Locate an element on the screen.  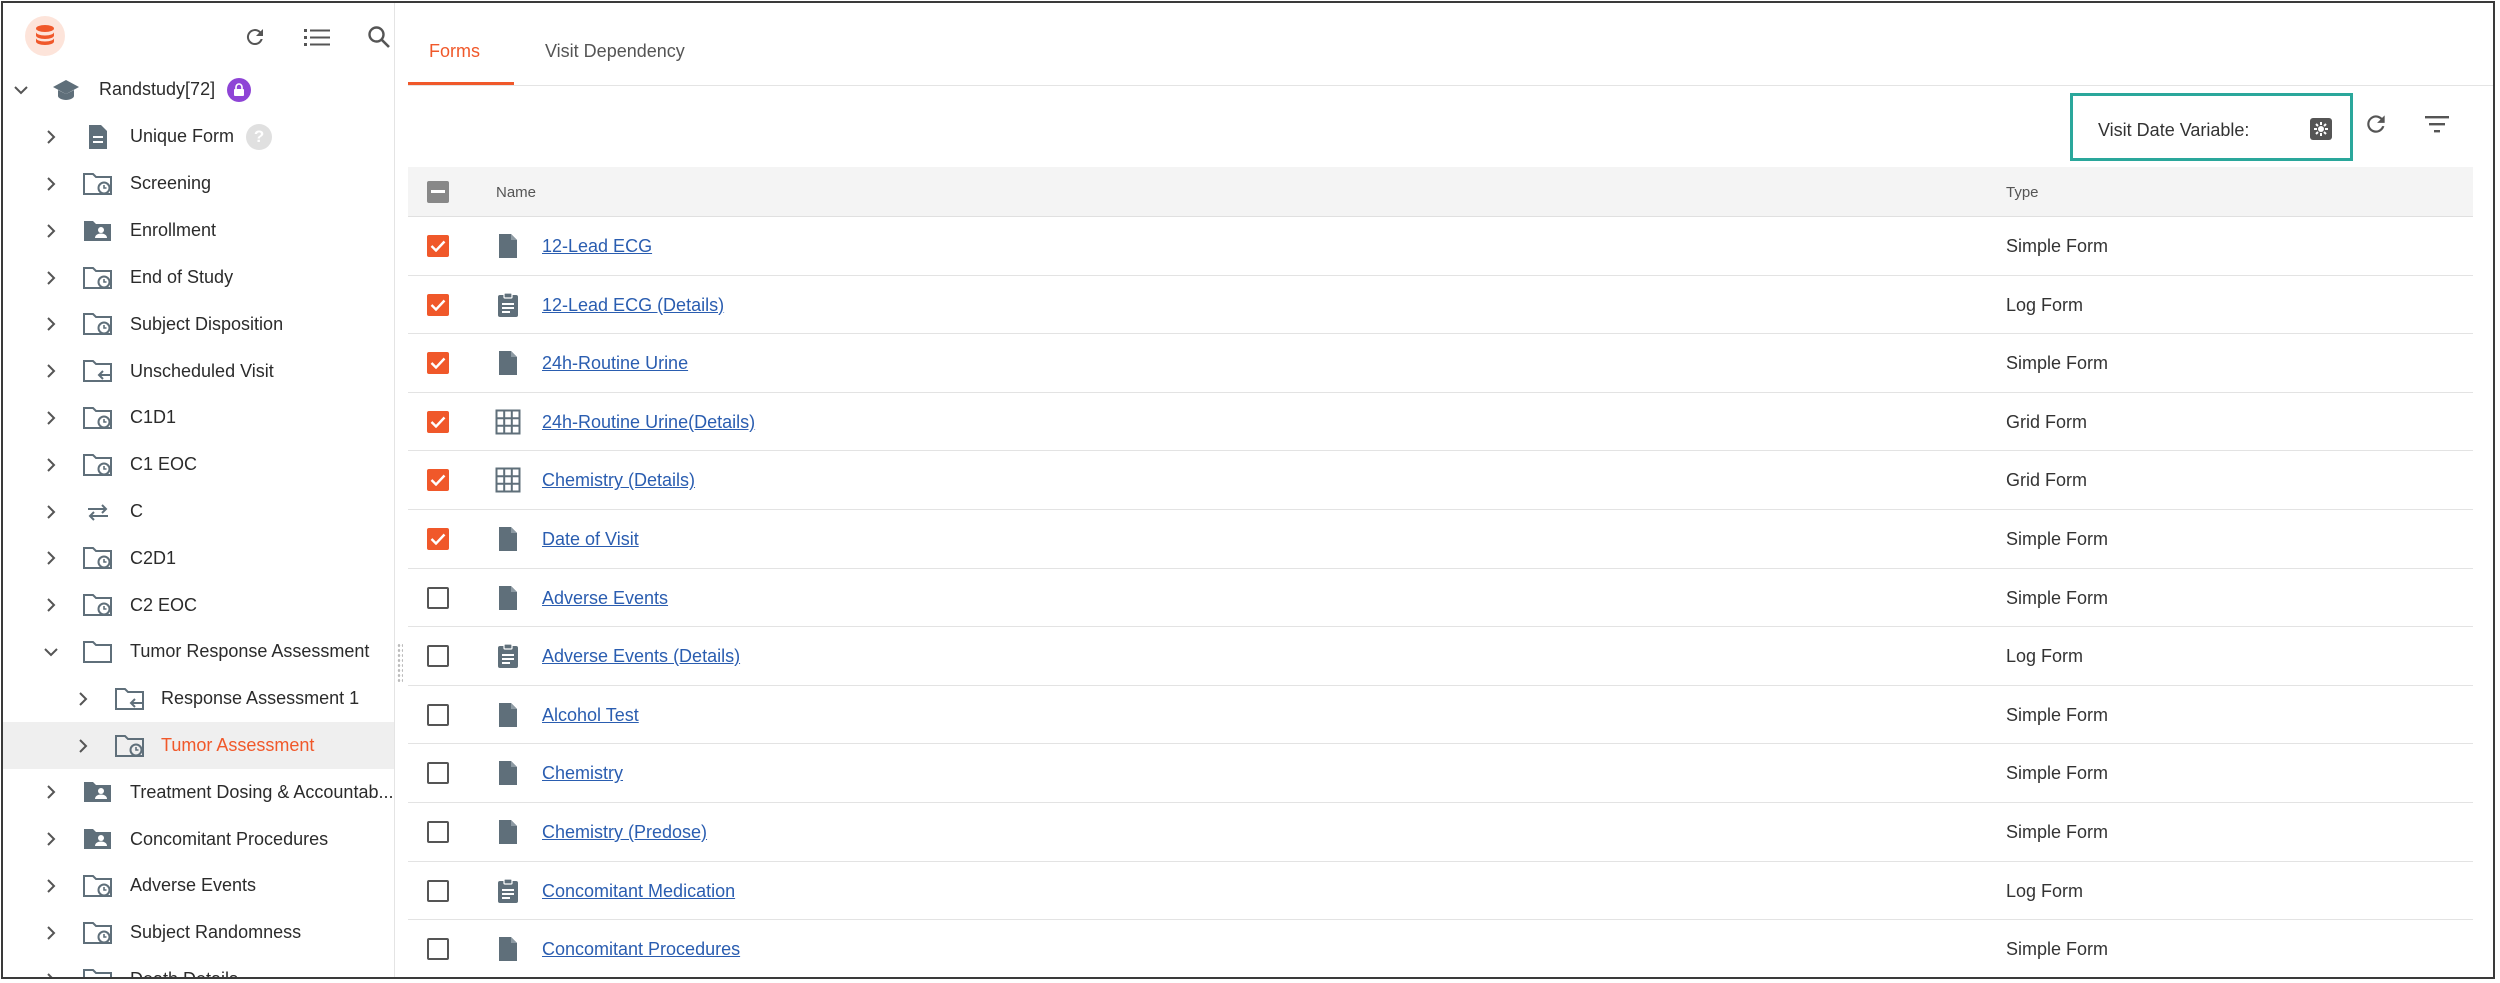
column-header-type: Type is located at coordinates (2022, 192).